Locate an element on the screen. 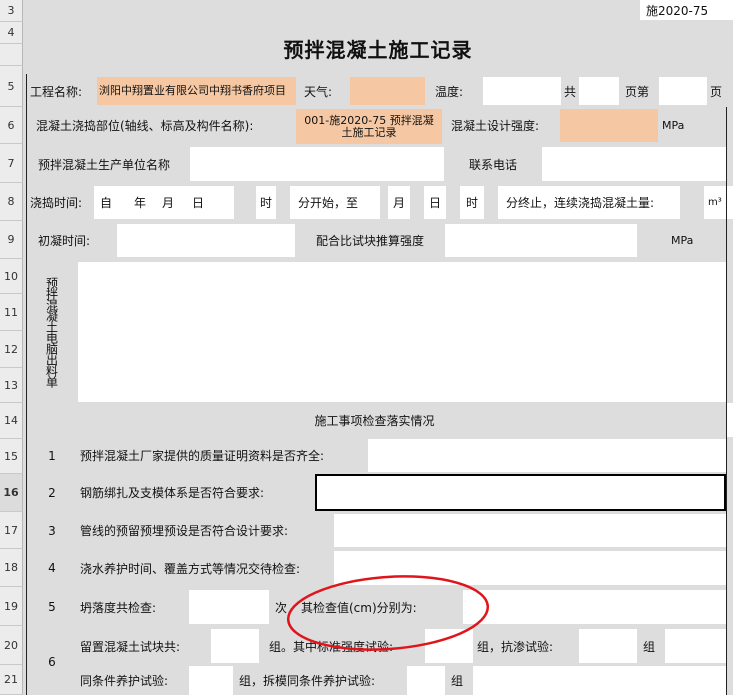  check-2-value is located at coordinates (520, 492).